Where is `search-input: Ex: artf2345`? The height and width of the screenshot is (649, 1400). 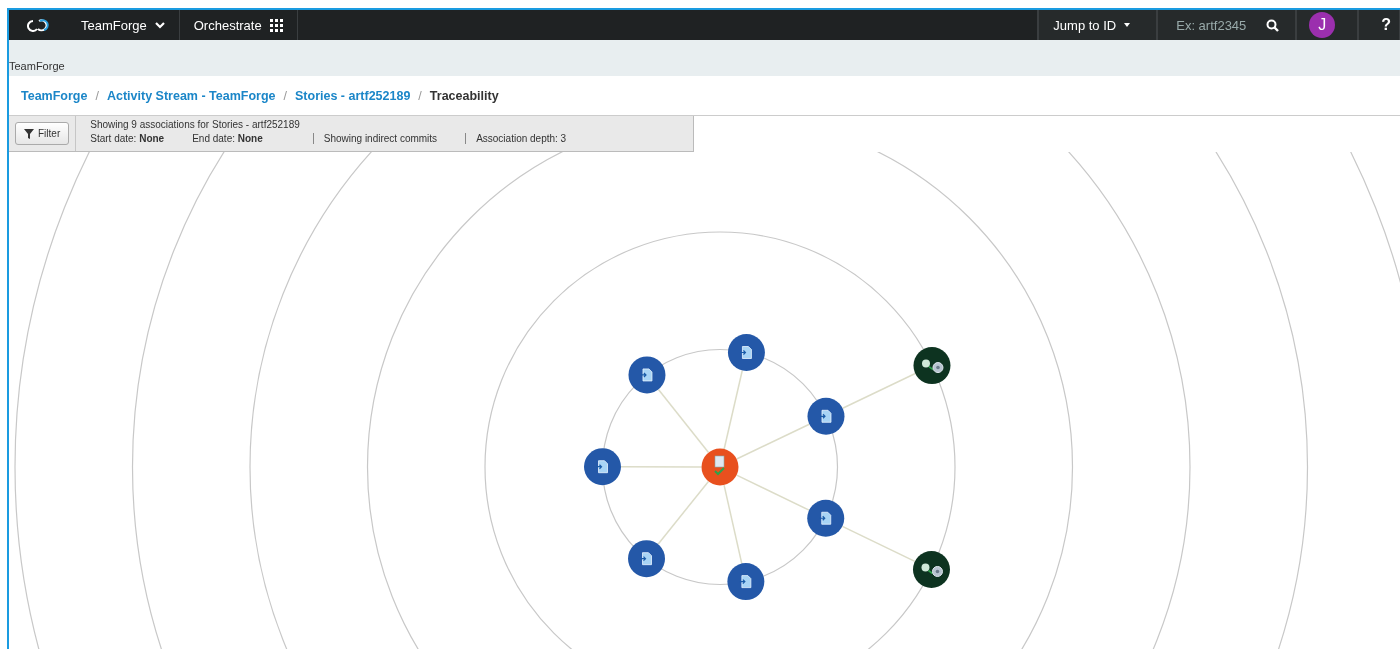
search-input: Ex: artf2345 is located at coordinates (1216, 25).